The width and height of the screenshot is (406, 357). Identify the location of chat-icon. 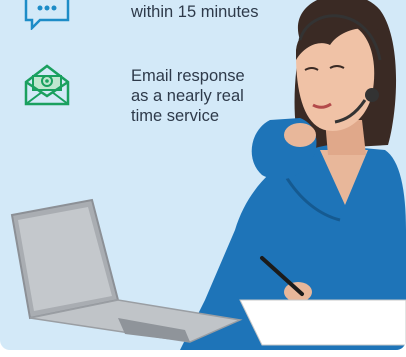
(47, 17).